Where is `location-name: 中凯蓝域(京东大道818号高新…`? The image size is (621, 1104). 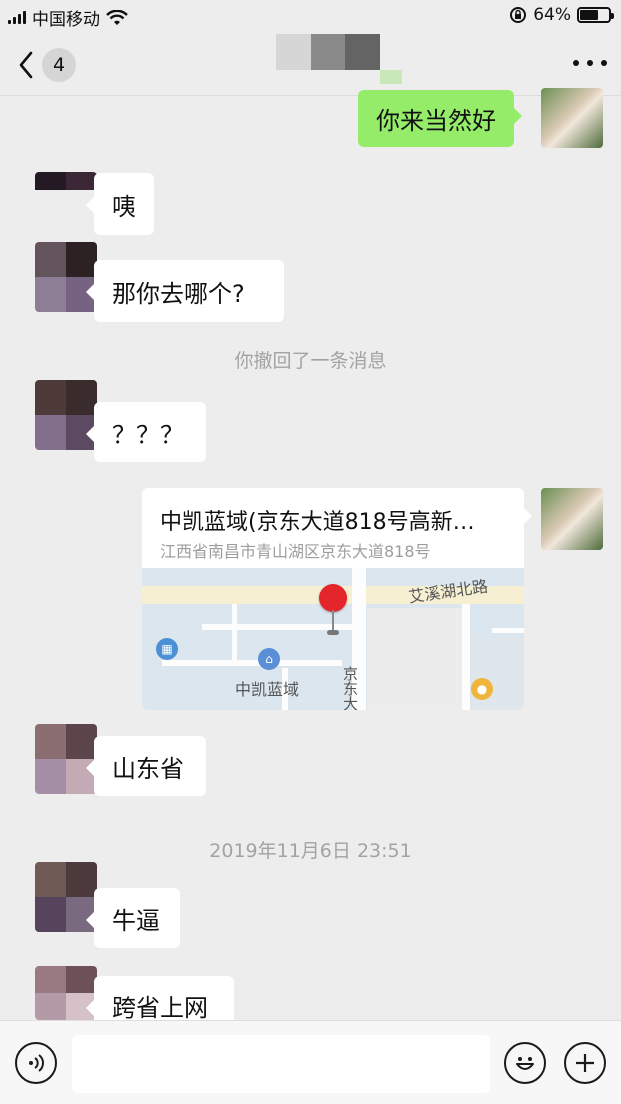
location-name: 中凯蓝域(京东大道818号高新… is located at coordinates (317, 522).